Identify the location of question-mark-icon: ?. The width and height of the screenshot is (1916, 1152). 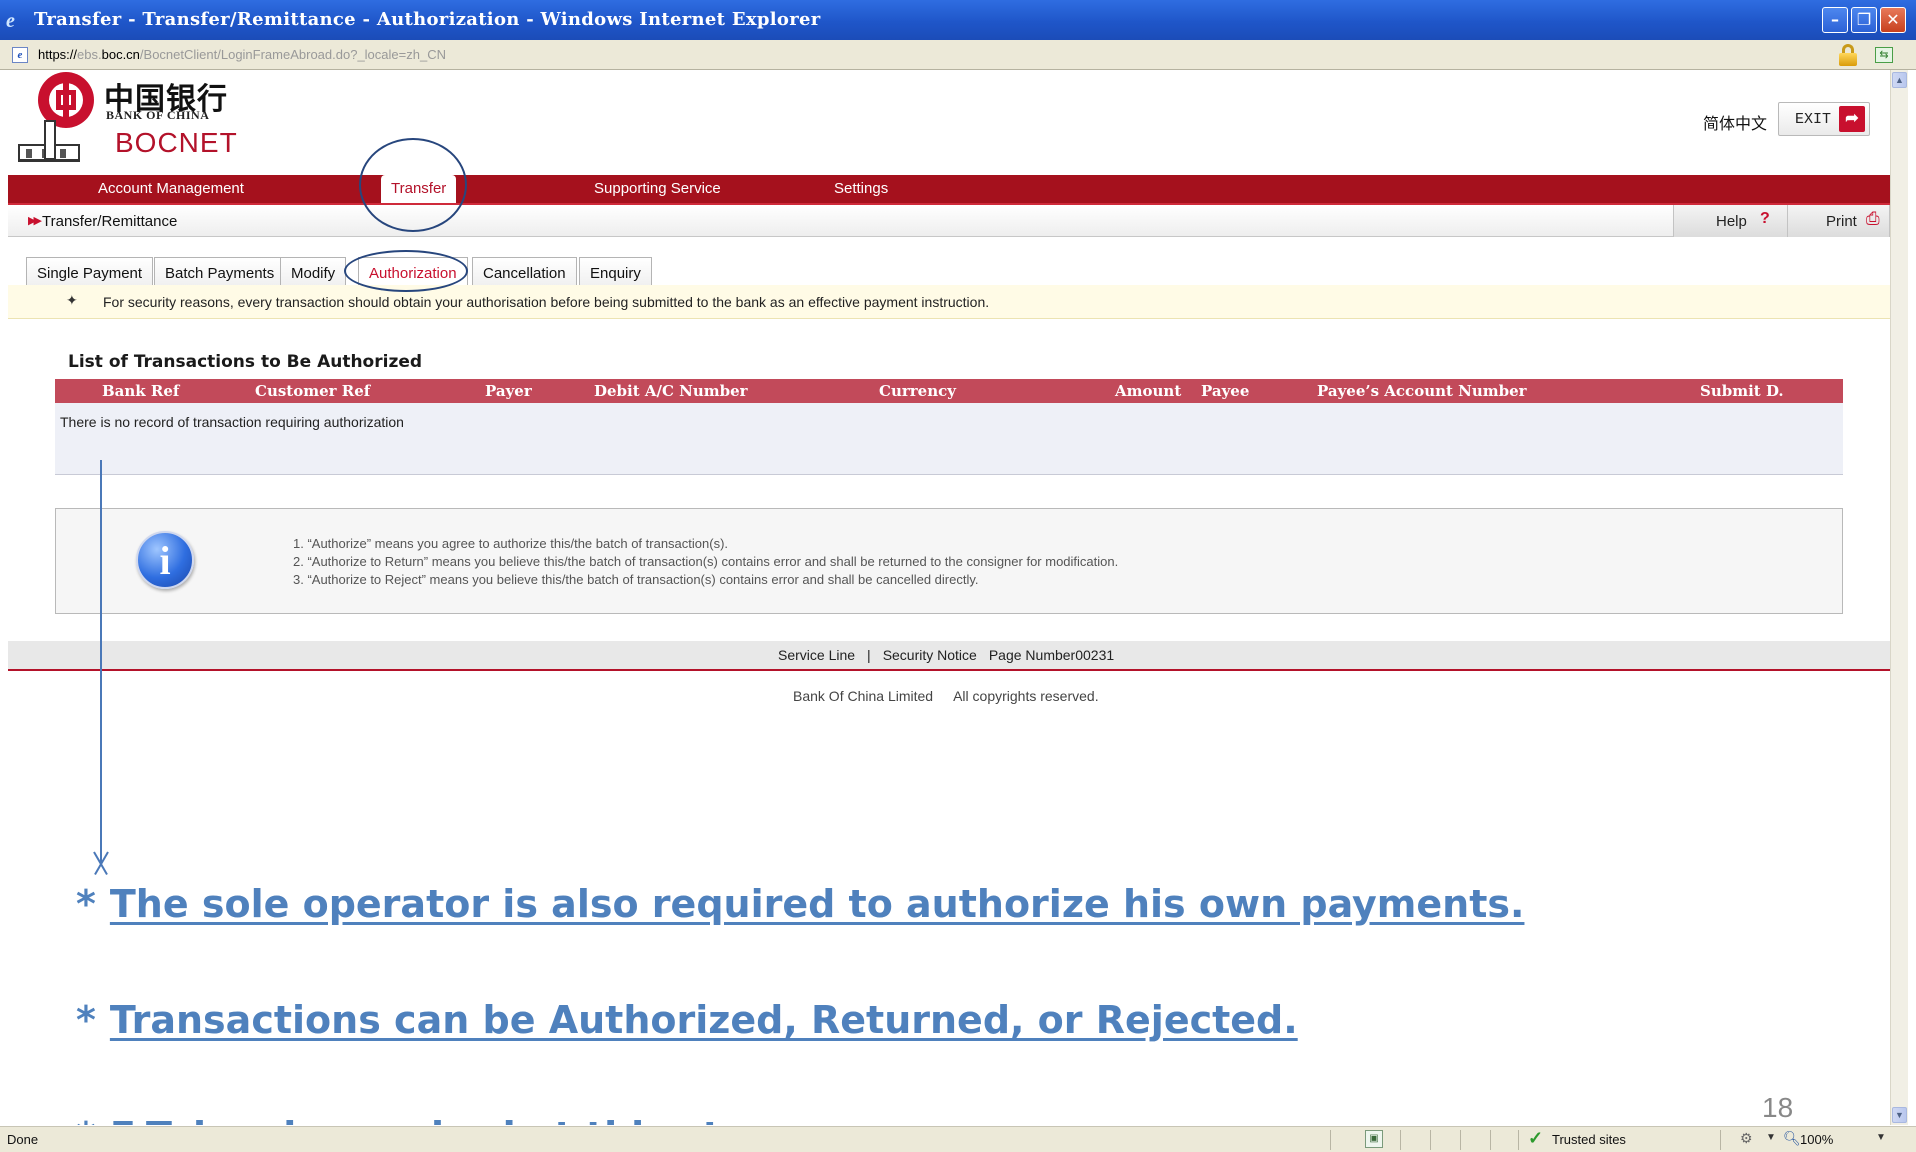
(1765, 218).